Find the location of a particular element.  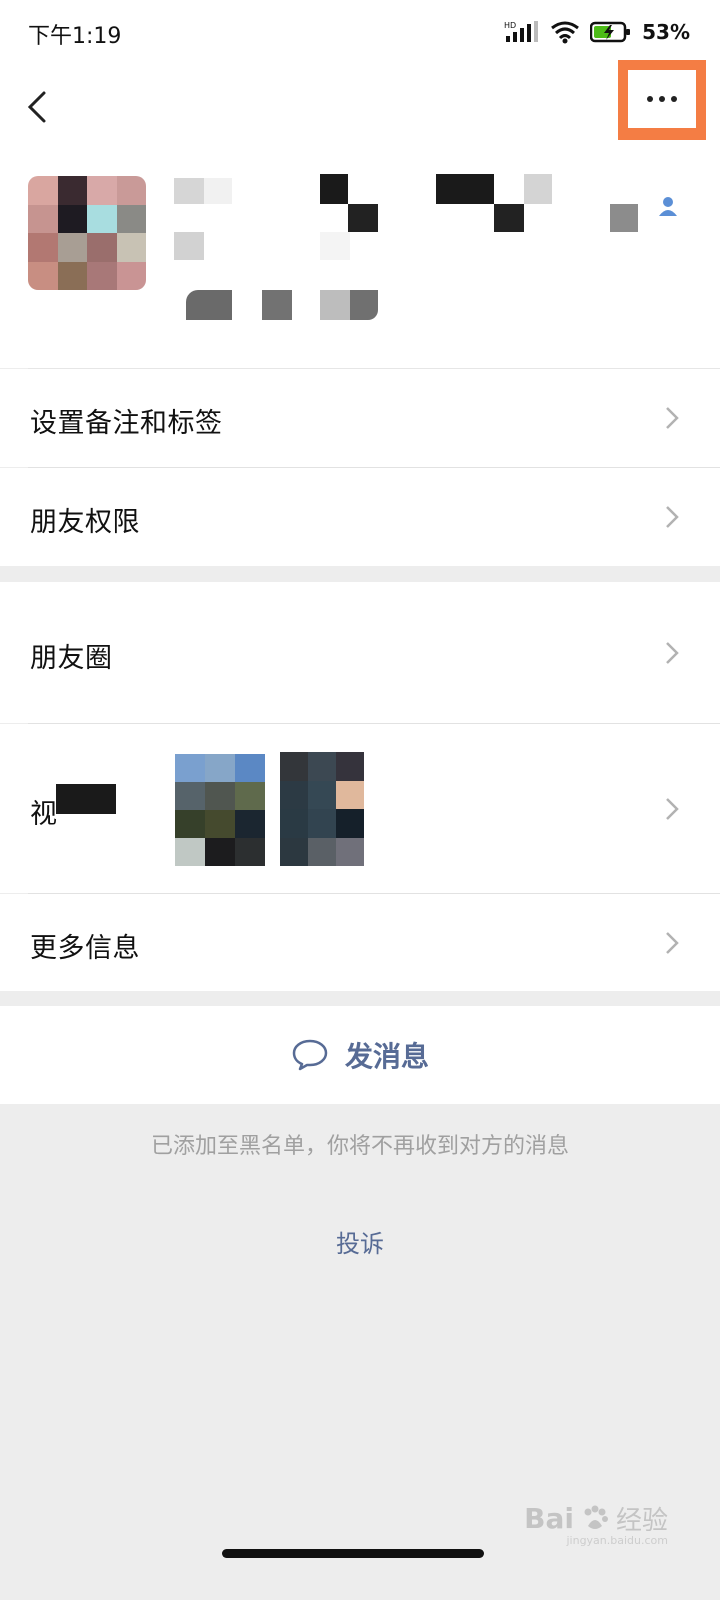

blocked-notice: 已添加至黑名单，你将不再收到对方的消息 is located at coordinates (359, 1146).